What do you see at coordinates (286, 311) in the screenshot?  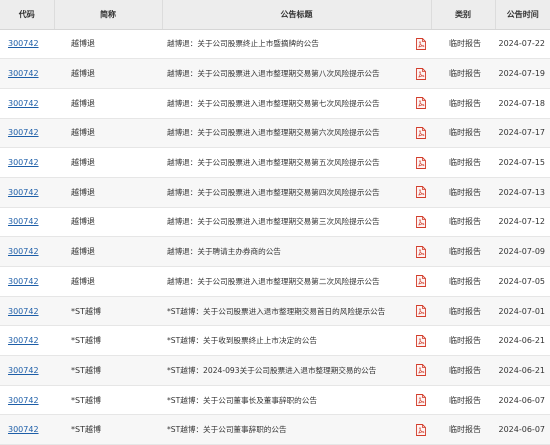 I see `announcement-title: *ST越博：关于公司股票进入退市整理期交易首日的风险提示公告` at bounding box center [286, 311].